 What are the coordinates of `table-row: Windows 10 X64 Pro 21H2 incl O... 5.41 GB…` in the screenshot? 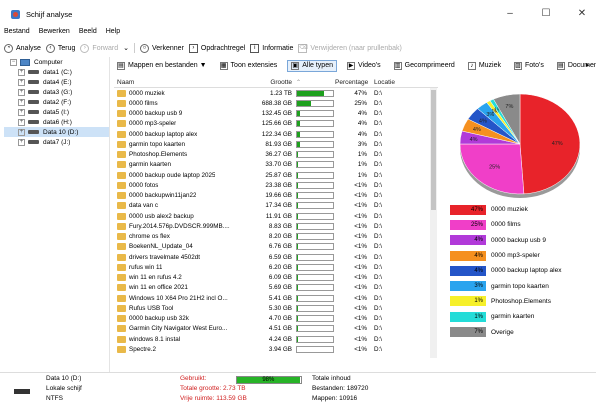 It's located at (276, 298).